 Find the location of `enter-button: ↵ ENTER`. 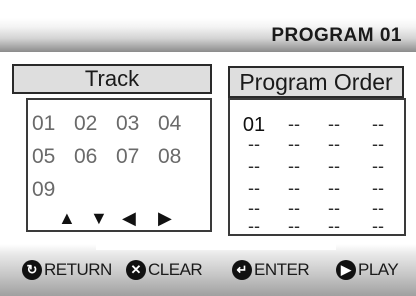

enter-button: ↵ ENTER is located at coordinates (271, 270).